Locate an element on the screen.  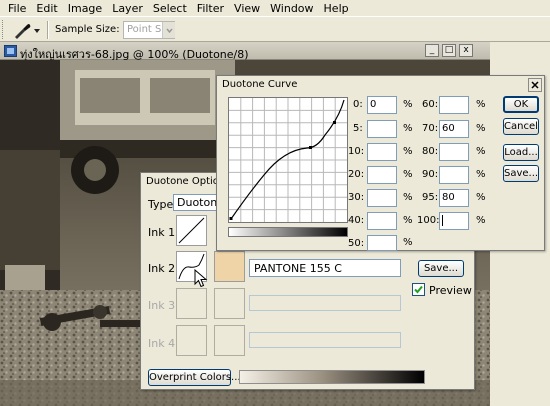
entry-20-label: 20: is located at coordinates (356, 174).